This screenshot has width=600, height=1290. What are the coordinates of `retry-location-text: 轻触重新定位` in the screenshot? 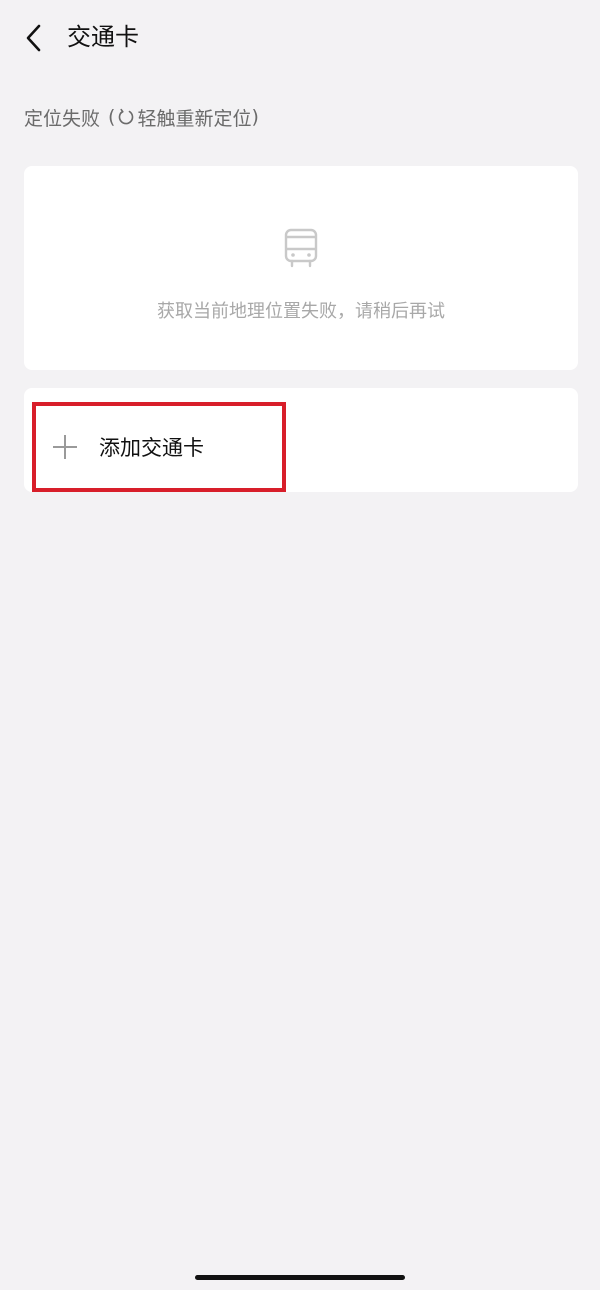 It's located at (194, 118).